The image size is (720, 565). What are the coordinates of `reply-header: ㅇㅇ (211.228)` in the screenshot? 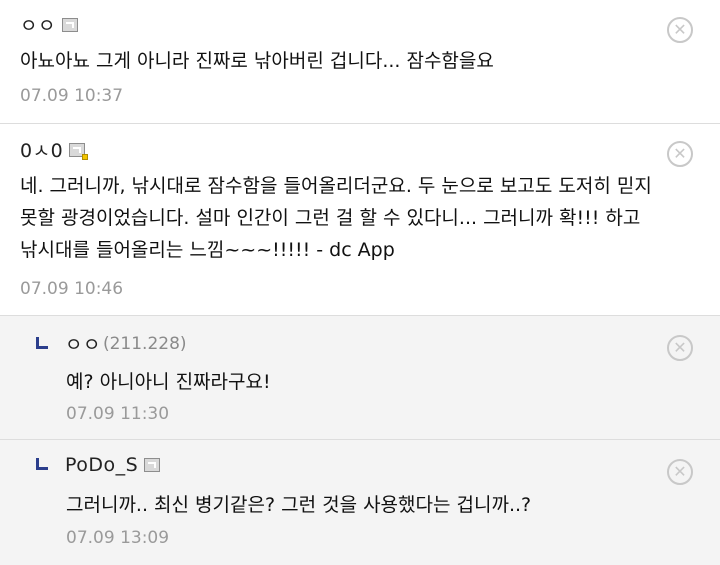 It's located at (111, 343).